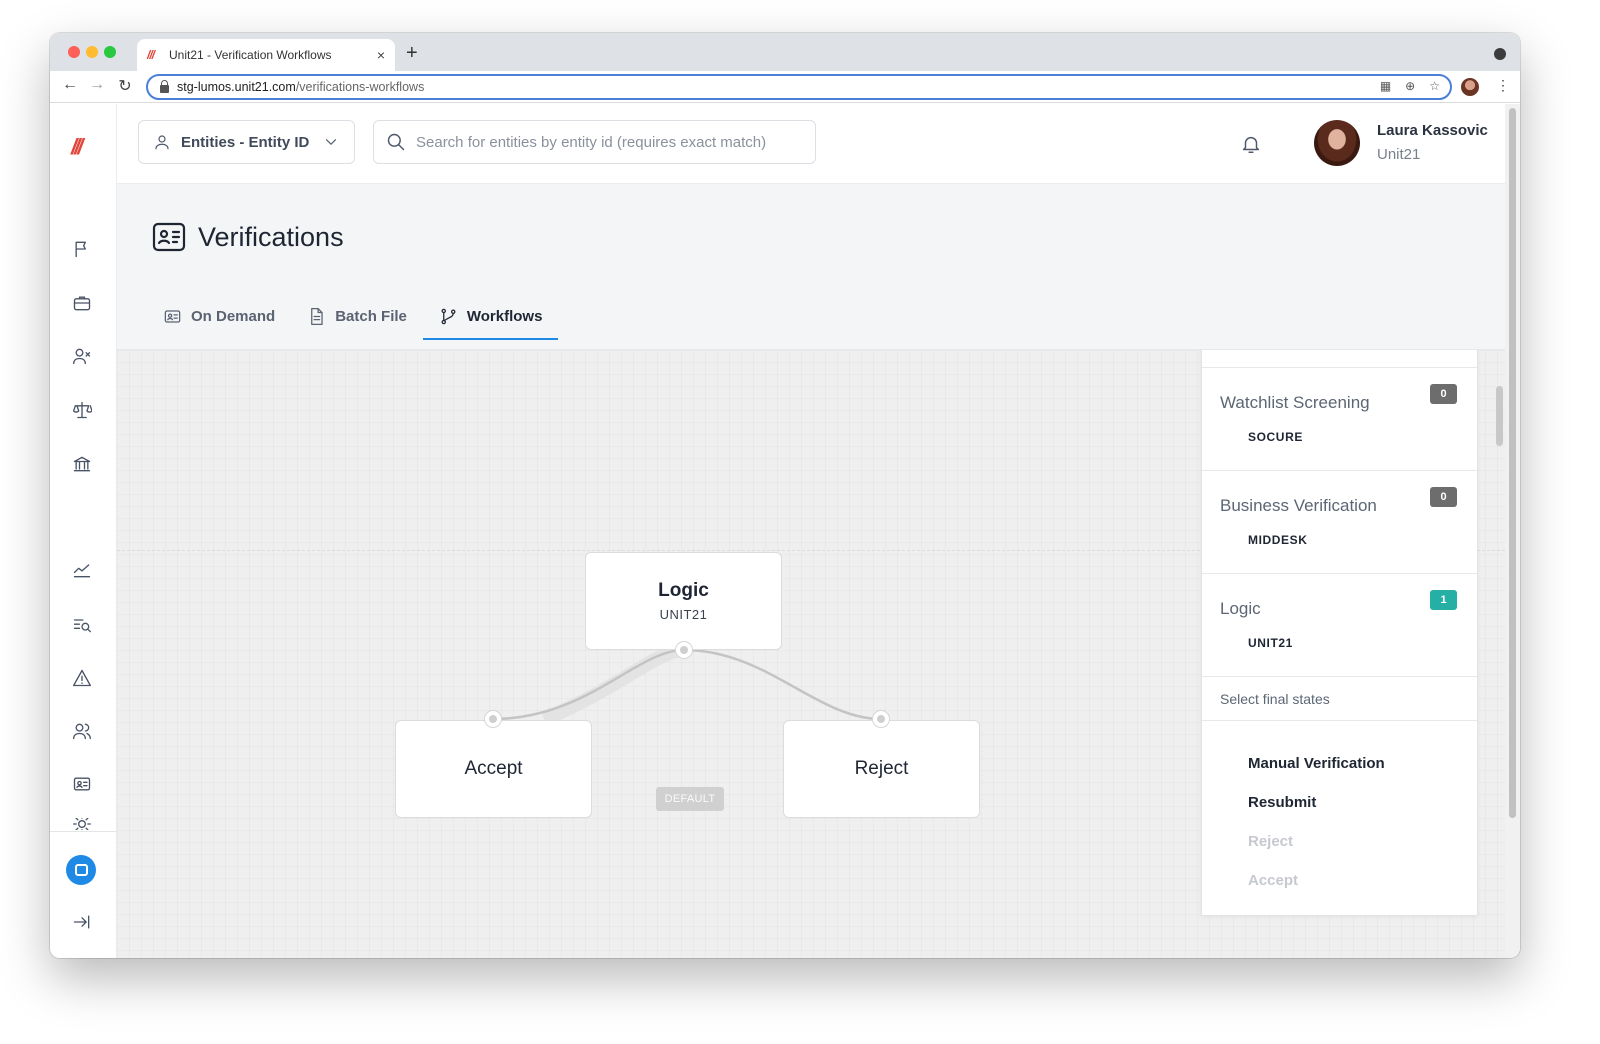 The image size is (1600, 1044). I want to click on flag-icon, so click(82, 249).